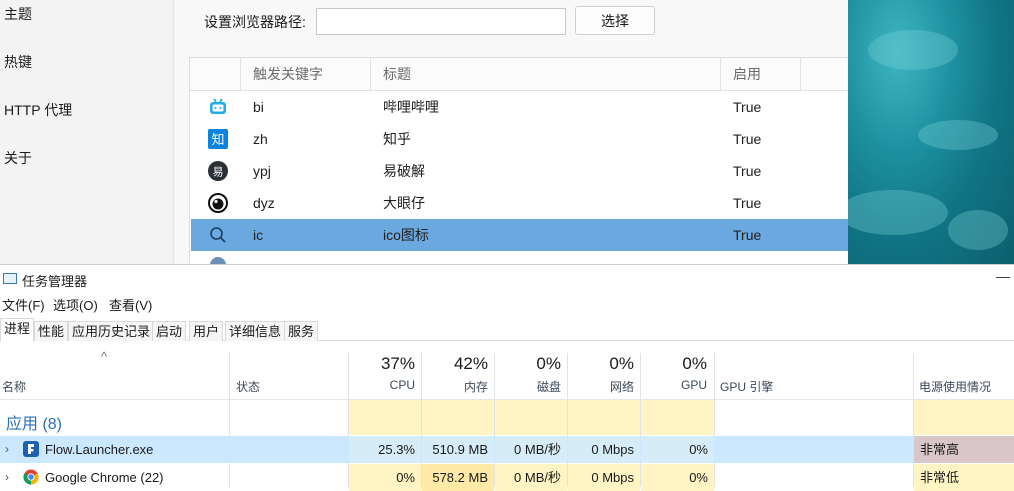  Describe the element at coordinates (18, 158) in the screenshot. I see `nav-item-about: 关于` at that location.